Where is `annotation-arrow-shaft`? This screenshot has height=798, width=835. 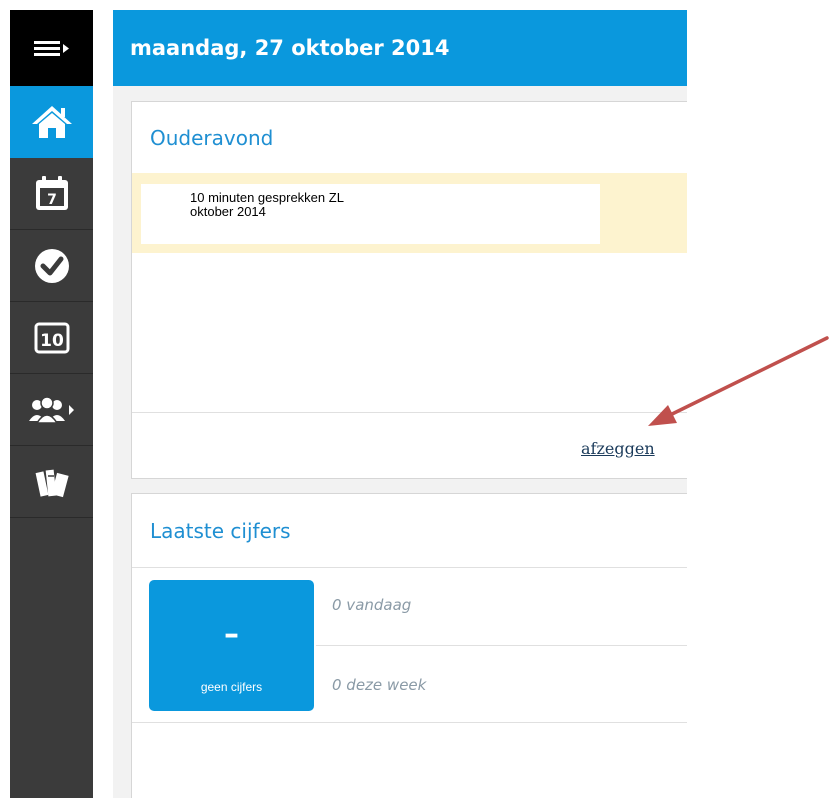
annotation-arrow-shaft is located at coordinates (746, 377).